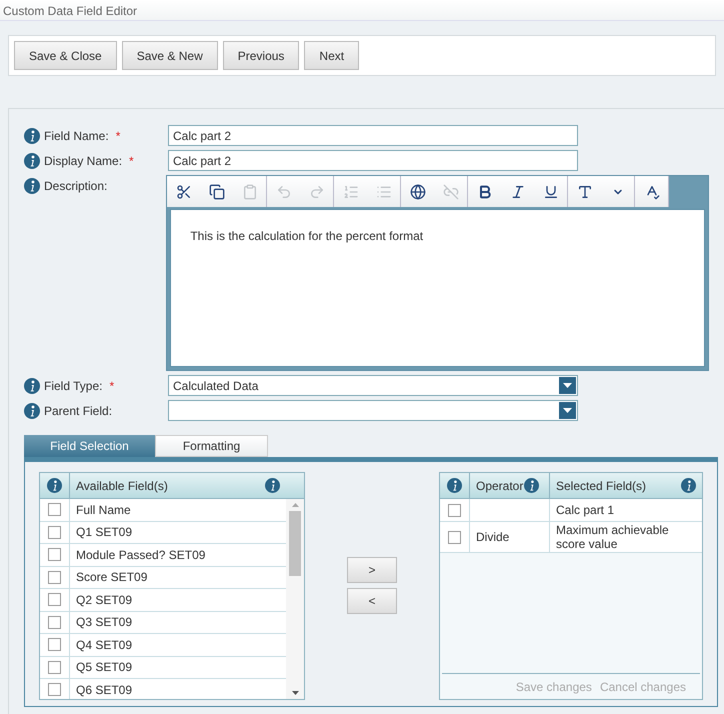 This screenshot has width=724, height=714. I want to click on table-cell-text: Q5 SET09, so click(104, 667).